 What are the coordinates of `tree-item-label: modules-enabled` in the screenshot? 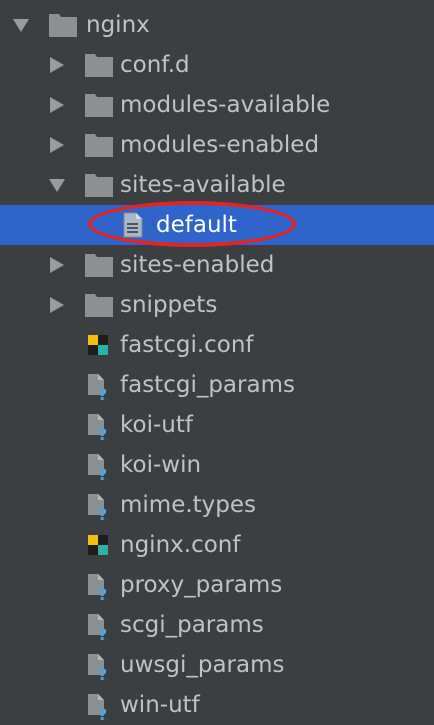 It's located at (220, 145).